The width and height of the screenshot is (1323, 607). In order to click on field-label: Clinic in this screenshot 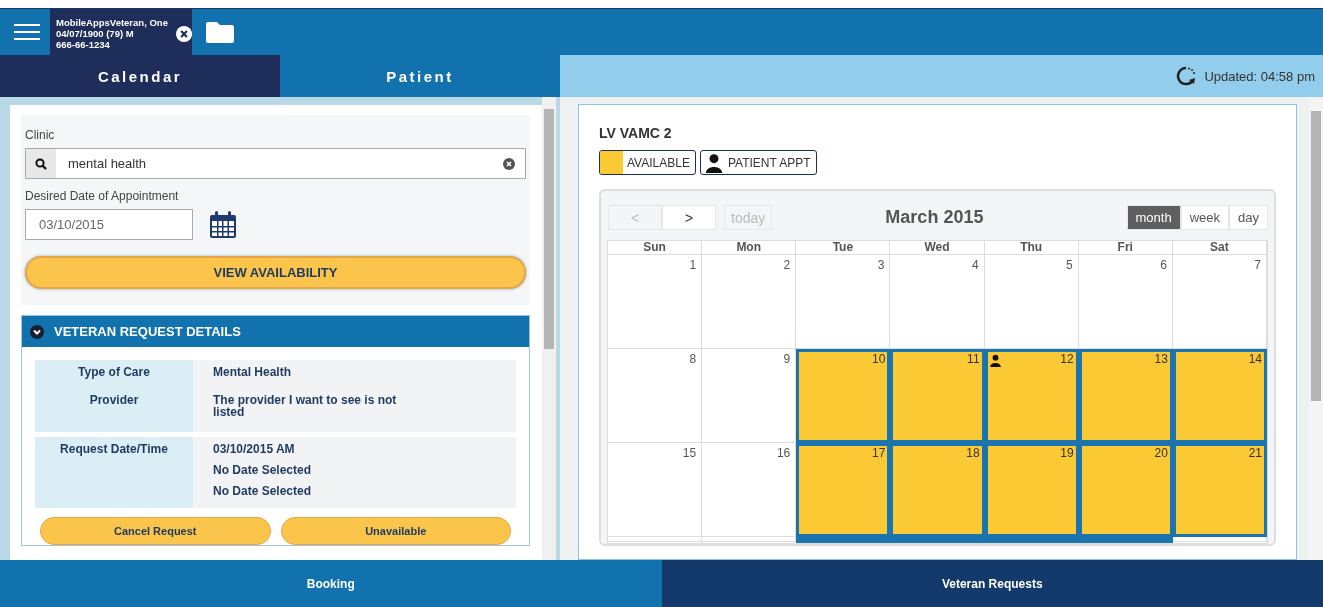, I will do `click(40, 135)`.